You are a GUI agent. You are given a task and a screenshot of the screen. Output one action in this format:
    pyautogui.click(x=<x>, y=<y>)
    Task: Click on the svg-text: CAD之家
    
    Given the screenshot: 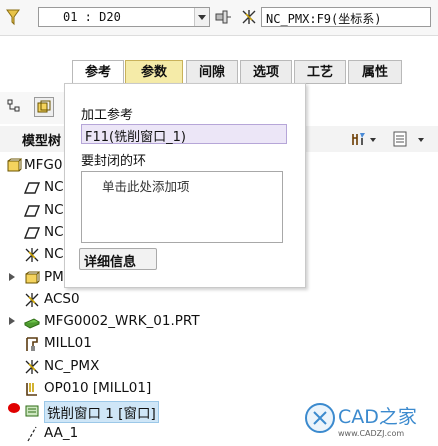 What is the action you would take?
    pyautogui.click(x=377, y=417)
    